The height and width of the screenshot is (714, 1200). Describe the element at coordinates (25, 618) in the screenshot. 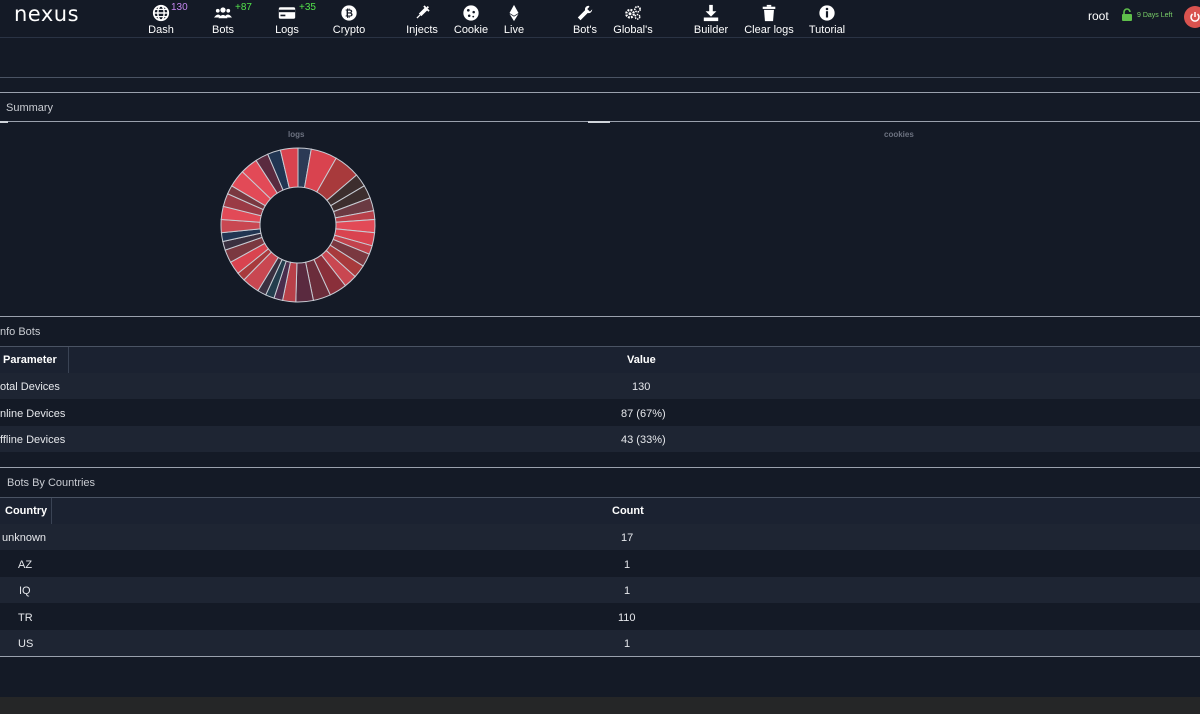

I see `country-cell: TR` at that location.